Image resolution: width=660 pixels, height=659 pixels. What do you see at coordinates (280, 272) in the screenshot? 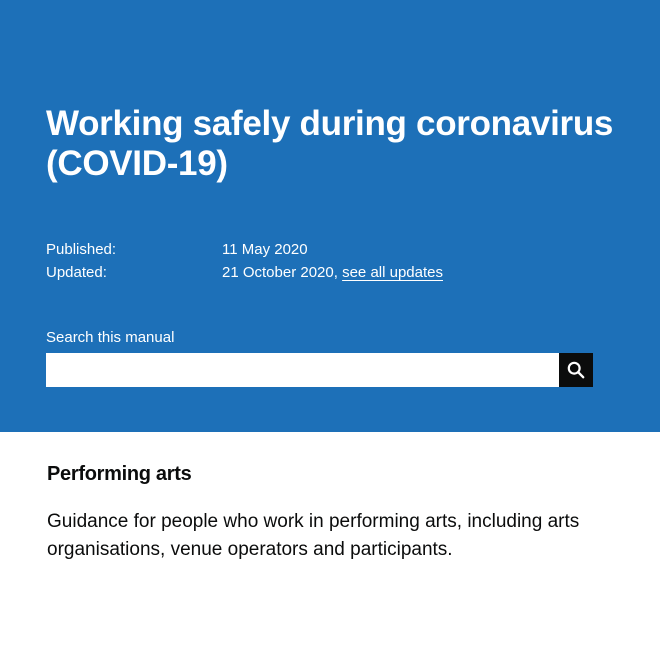
I see `updated-date-text: 21 October 2020,` at bounding box center [280, 272].